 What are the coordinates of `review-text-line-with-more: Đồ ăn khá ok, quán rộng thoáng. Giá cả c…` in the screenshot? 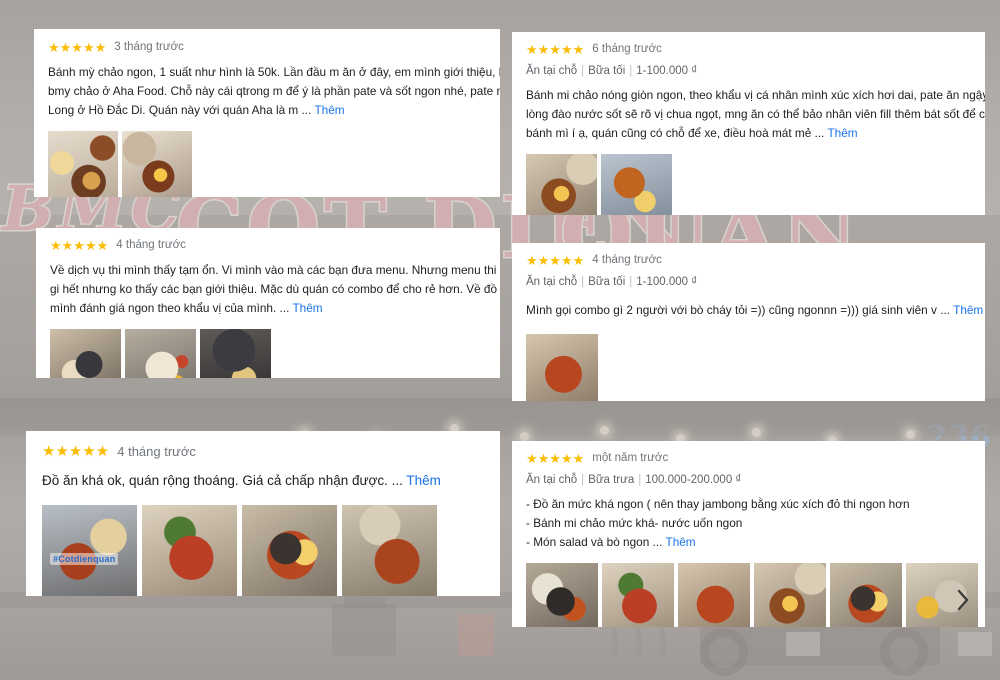 It's located at (263, 481).